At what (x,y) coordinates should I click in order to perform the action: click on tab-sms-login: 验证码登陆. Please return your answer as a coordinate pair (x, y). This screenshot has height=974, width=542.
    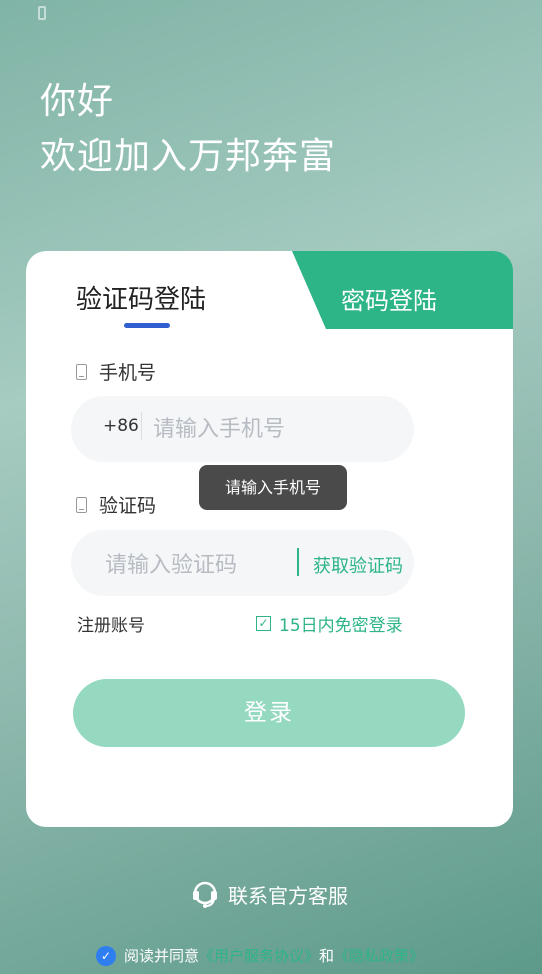
    Looking at the image, I should click on (141, 297).